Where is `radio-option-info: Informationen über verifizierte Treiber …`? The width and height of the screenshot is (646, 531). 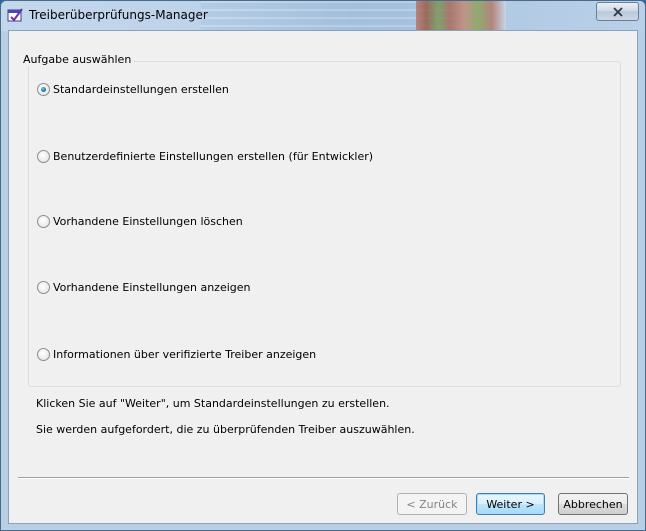 radio-option-info: Informationen über verifizierte Treiber … is located at coordinates (176, 354).